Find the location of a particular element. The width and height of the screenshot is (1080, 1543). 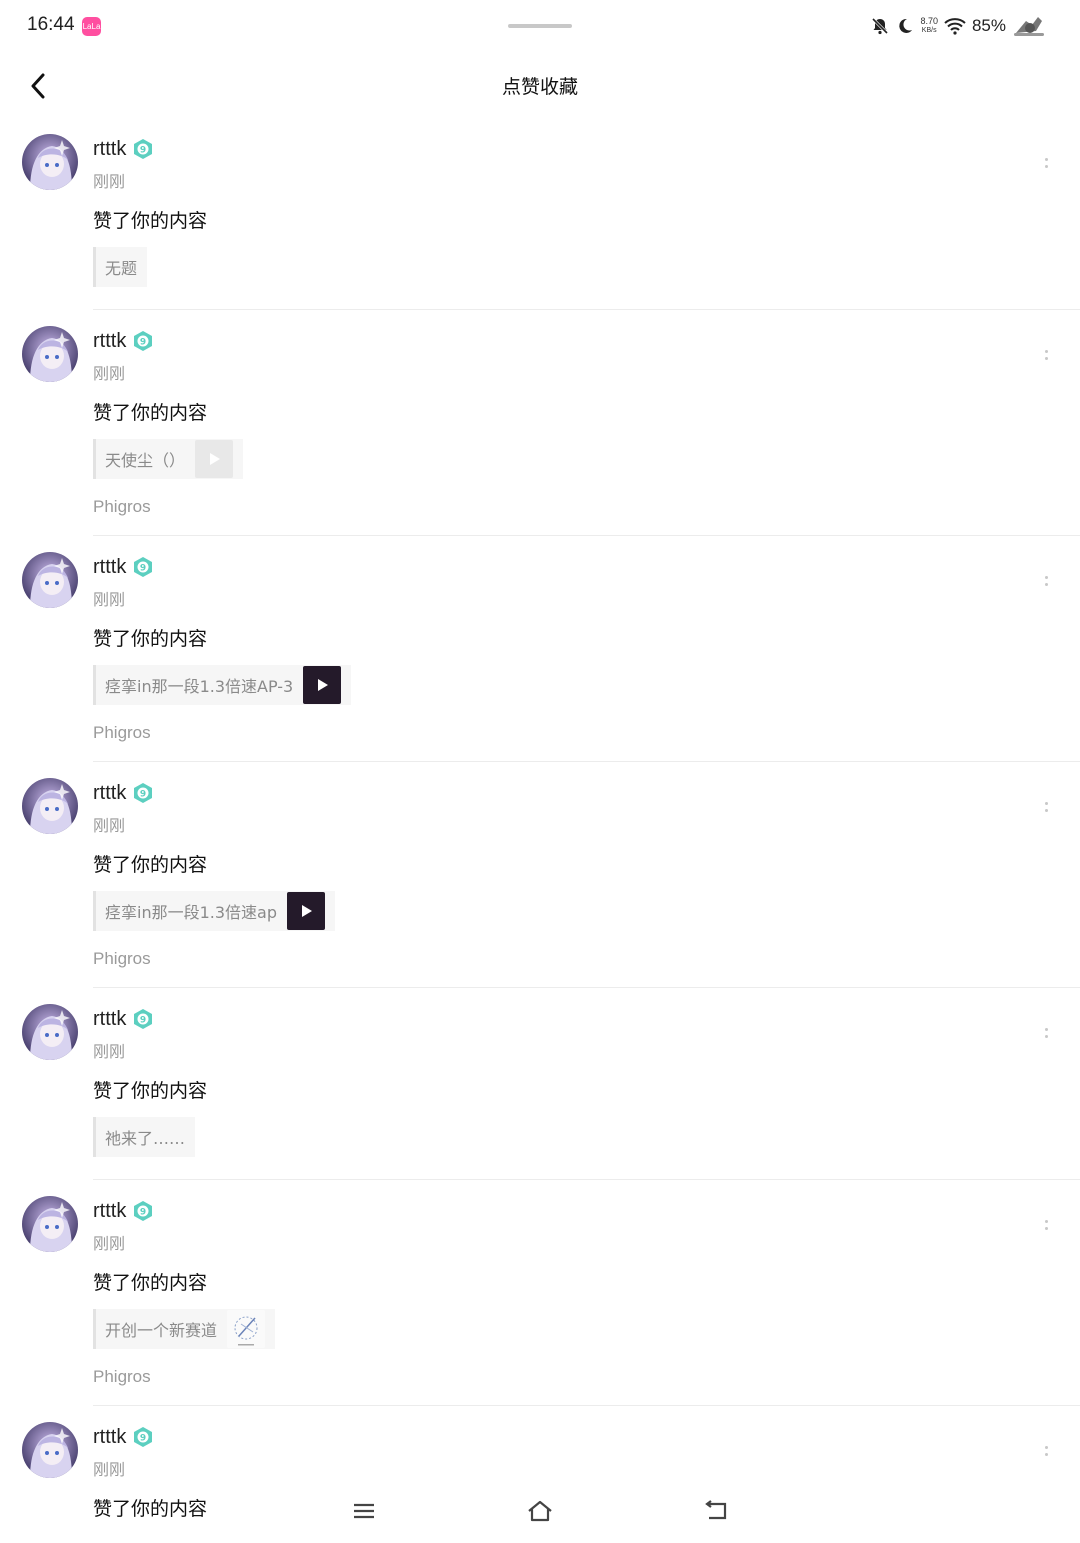

network-speed: 8.70 KB/s is located at coordinates (929, 26).